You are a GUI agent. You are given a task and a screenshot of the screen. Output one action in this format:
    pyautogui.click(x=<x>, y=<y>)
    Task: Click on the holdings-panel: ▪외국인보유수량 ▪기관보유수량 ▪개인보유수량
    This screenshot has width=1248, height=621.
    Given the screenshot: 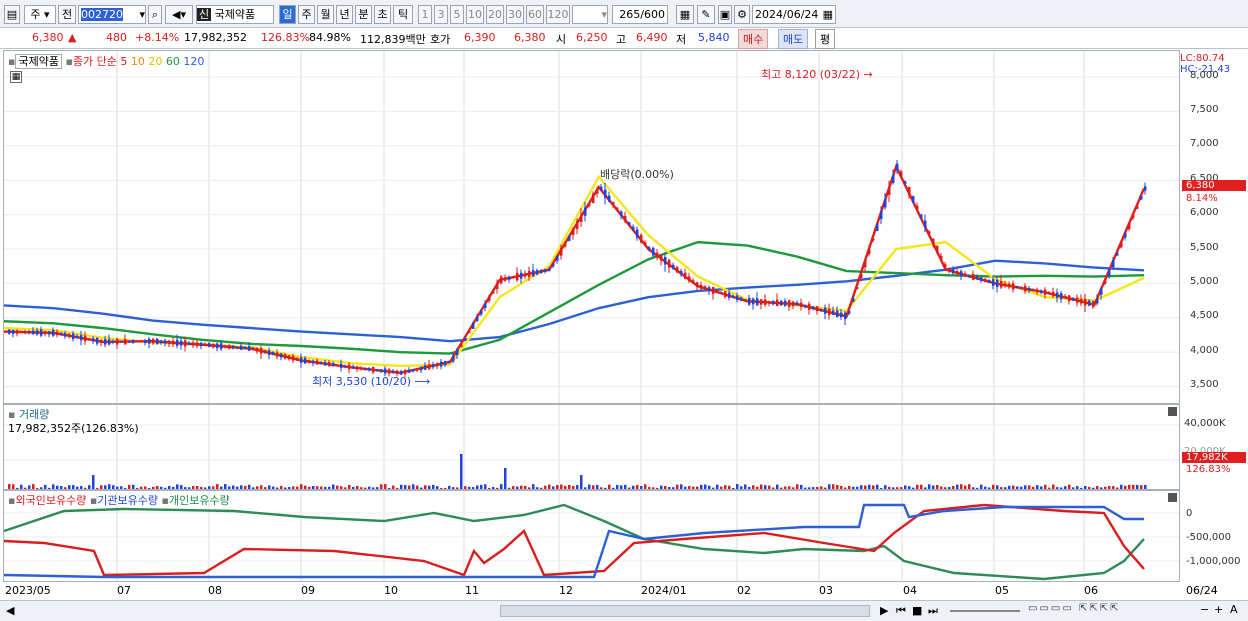 What is the action you would take?
    pyautogui.click(x=591, y=536)
    